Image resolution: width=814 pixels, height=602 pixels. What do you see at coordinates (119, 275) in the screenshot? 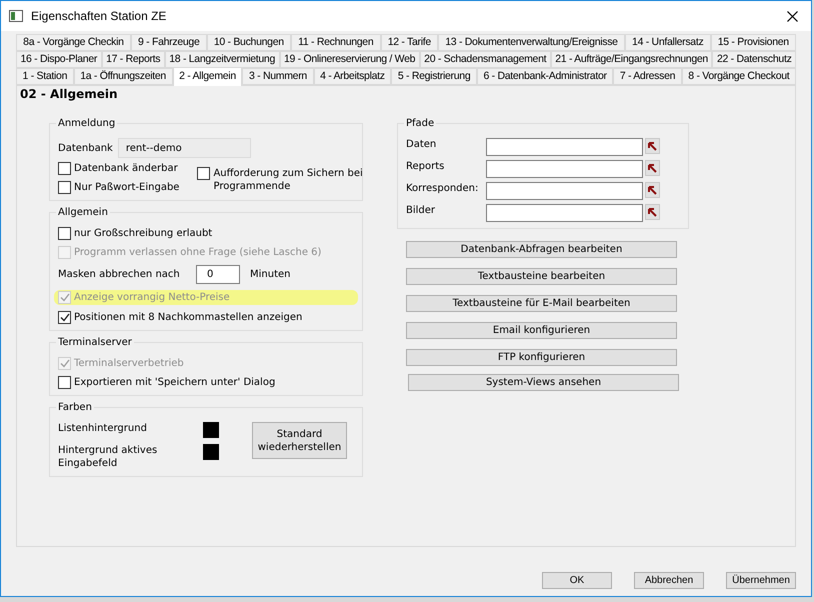
I see `field-label: Masken abbrechen nach` at bounding box center [119, 275].